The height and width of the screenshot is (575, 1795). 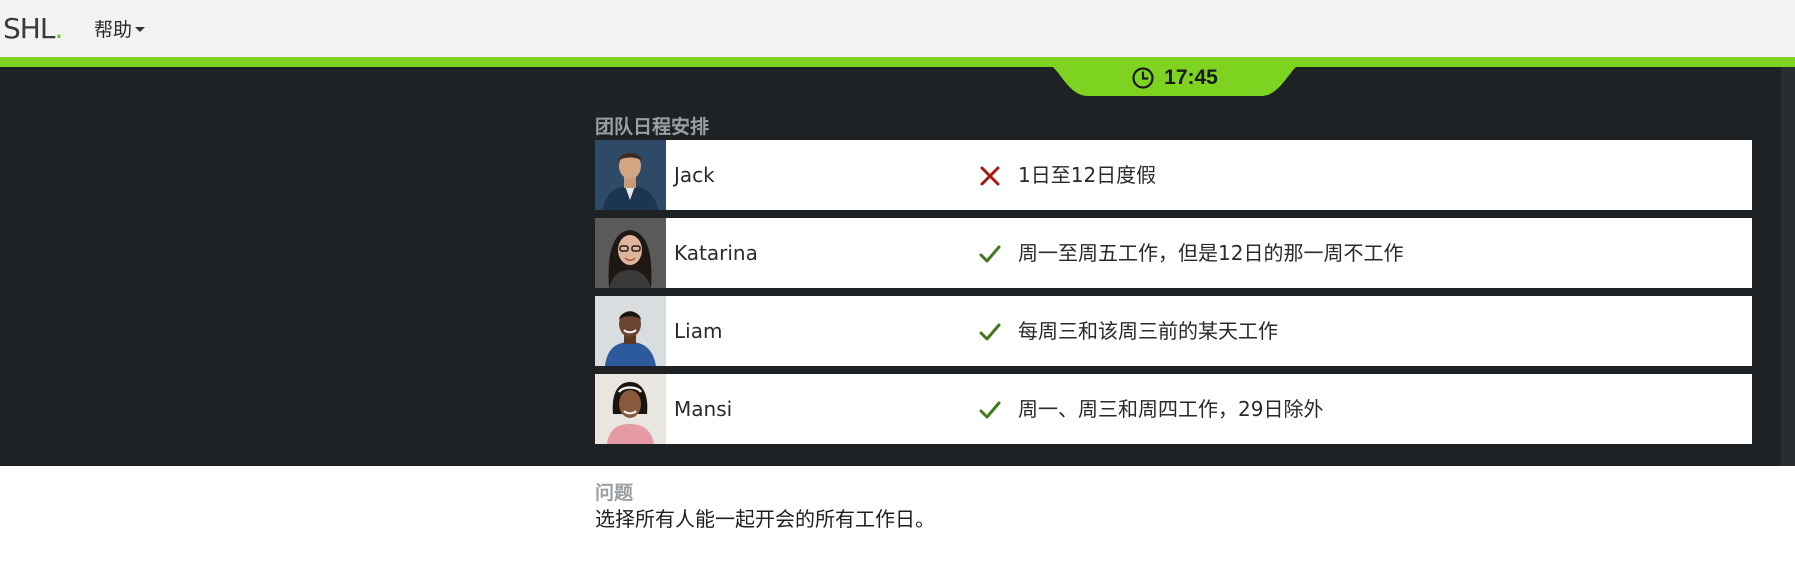 What do you see at coordinates (703, 409) in the screenshot?
I see `member-name: Mansi` at bounding box center [703, 409].